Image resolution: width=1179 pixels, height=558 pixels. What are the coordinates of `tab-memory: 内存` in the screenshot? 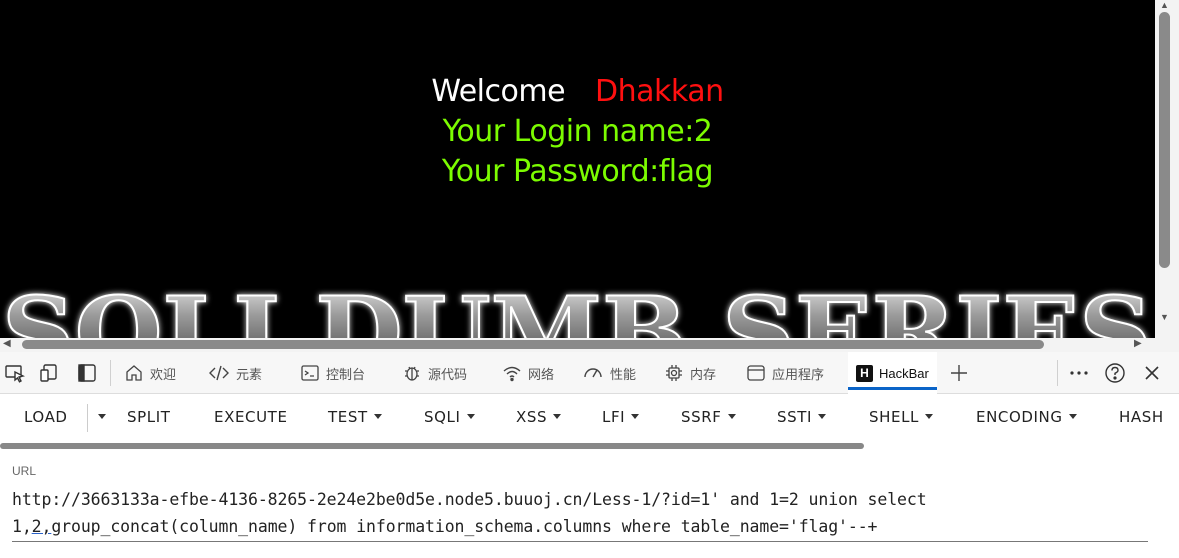 It's located at (690, 373).